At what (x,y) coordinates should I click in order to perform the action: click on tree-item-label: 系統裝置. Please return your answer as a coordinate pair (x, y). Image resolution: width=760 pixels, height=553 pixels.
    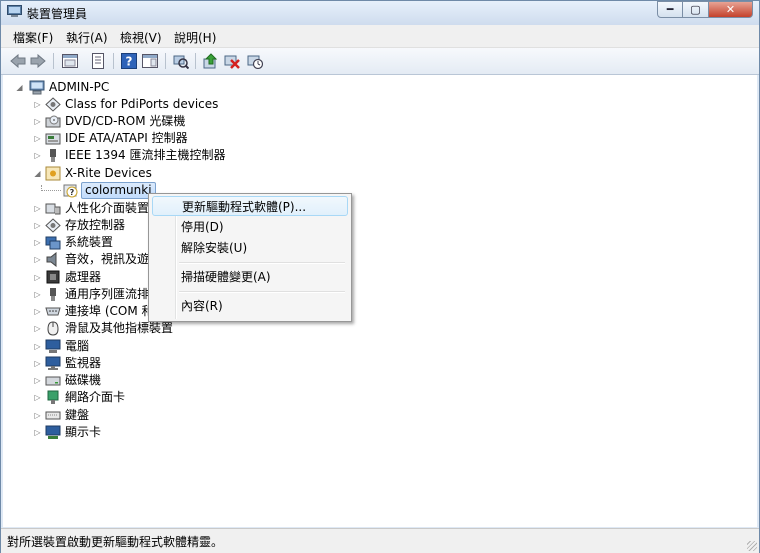
    Looking at the image, I should click on (89, 242).